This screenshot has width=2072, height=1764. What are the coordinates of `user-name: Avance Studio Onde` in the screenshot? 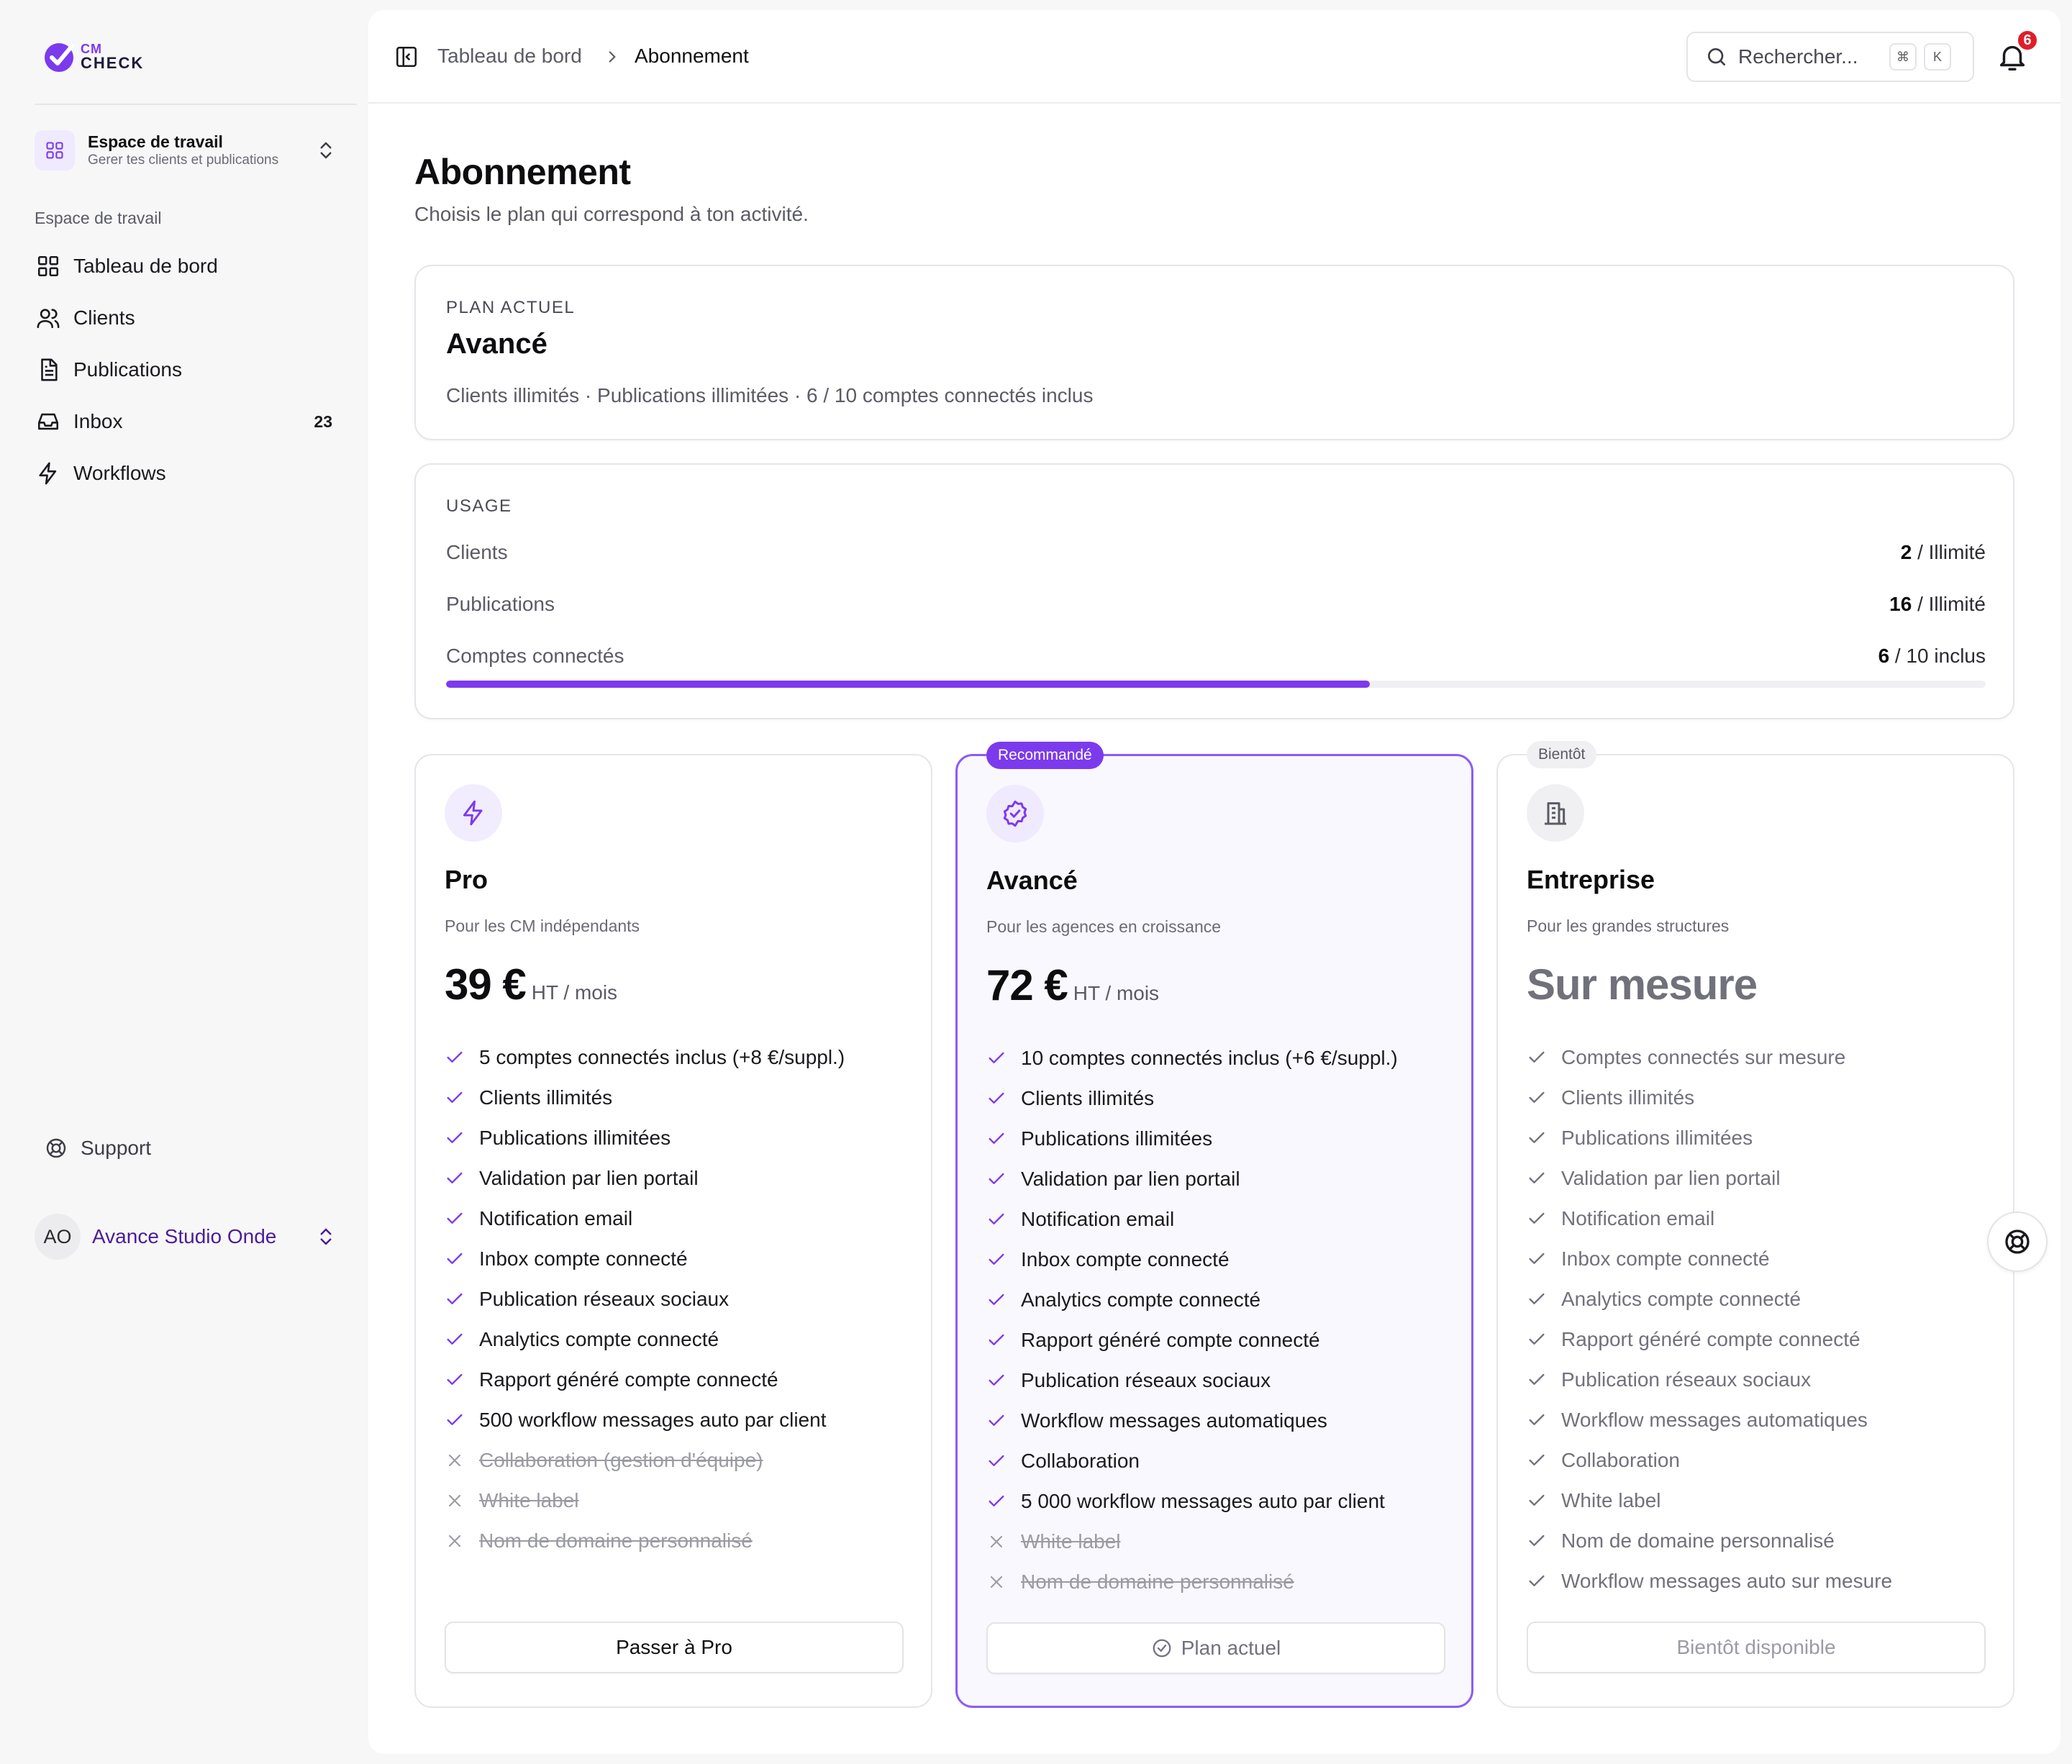 It's located at (184, 1236).